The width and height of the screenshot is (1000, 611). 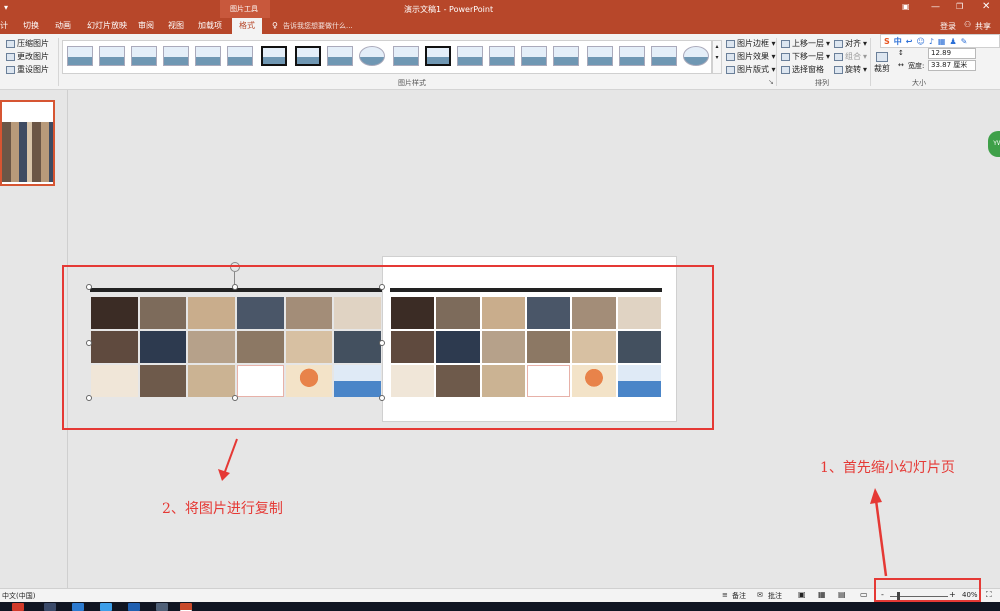 I want to click on mic-icon: ♪, so click(x=931, y=41).